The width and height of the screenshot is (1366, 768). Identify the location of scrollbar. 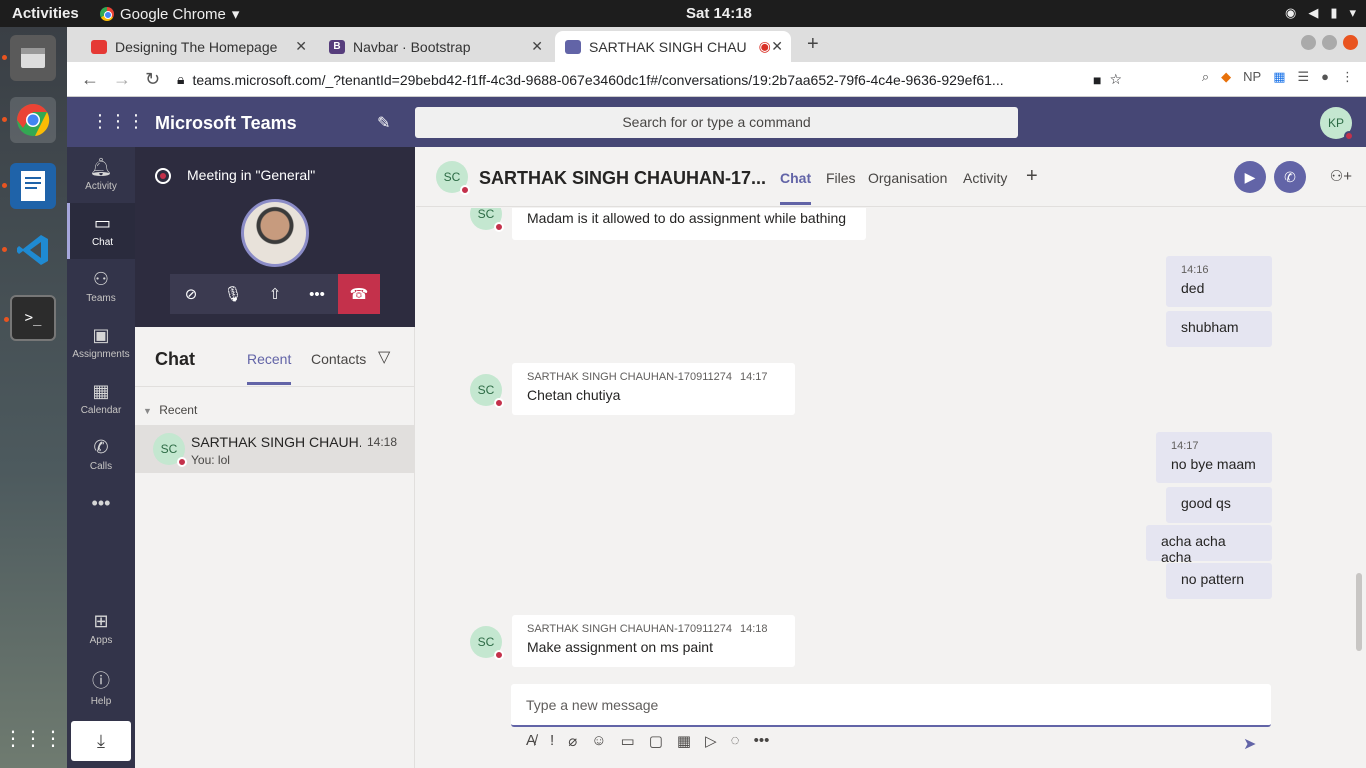
(1359, 612).